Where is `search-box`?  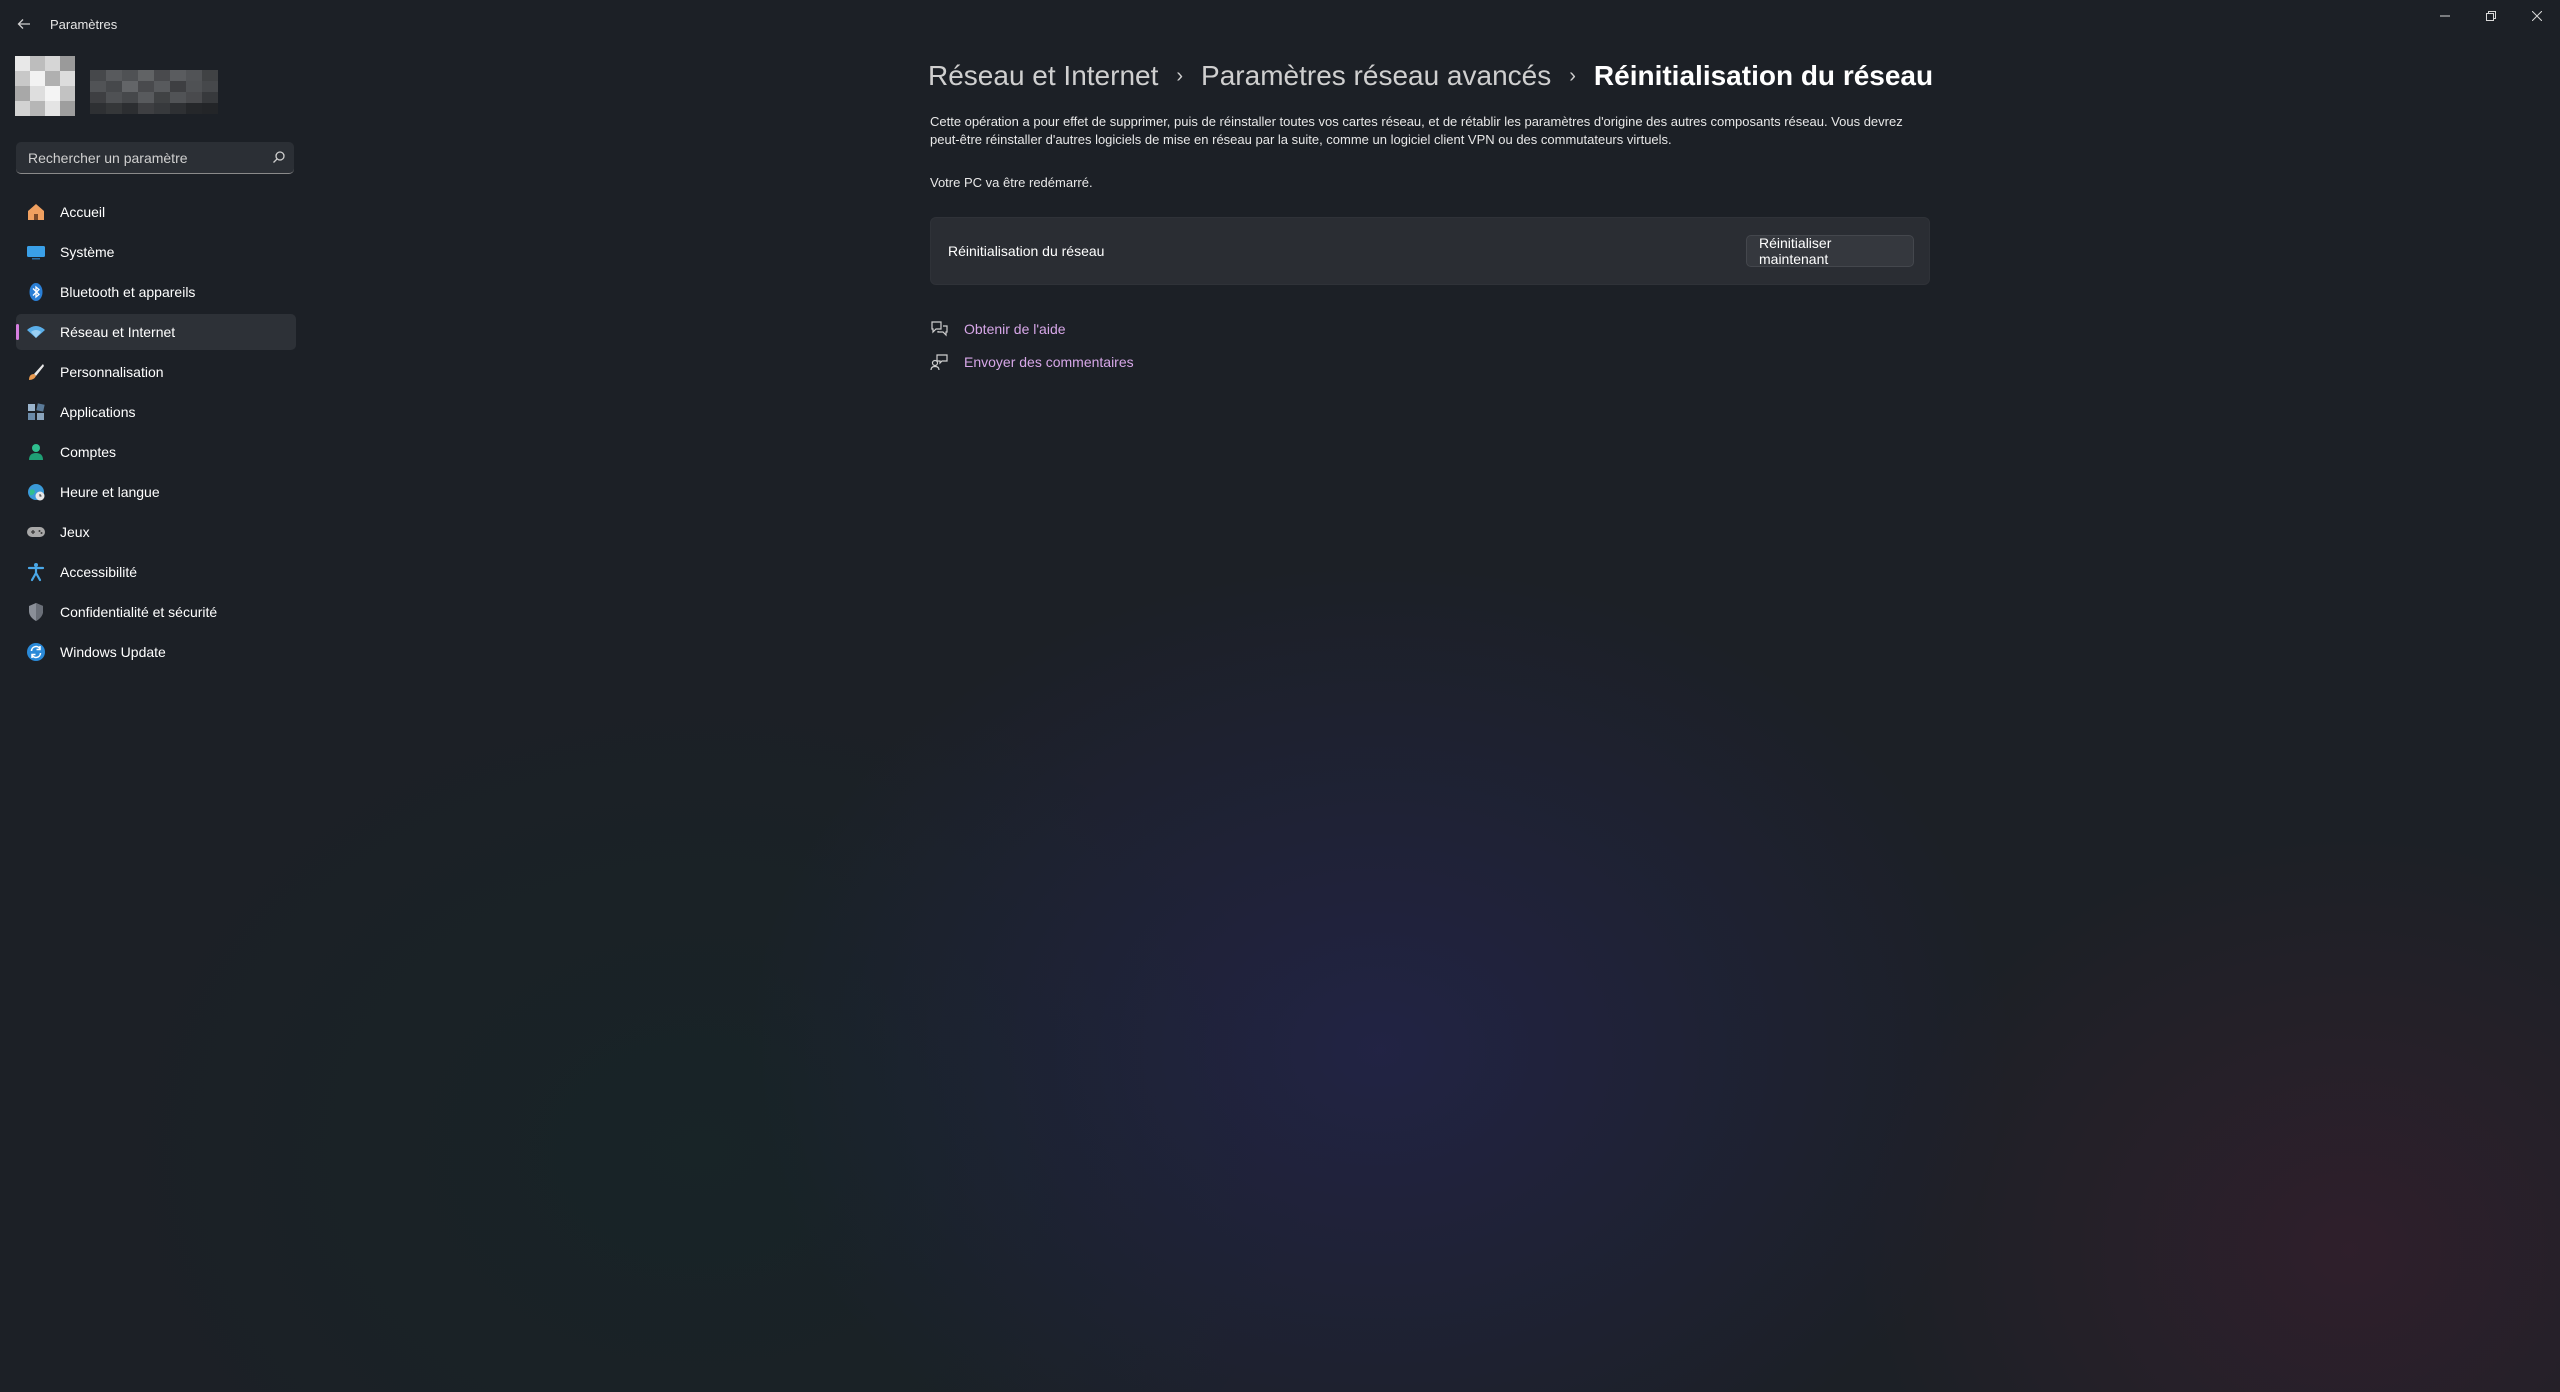
search-box is located at coordinates (155, 158).